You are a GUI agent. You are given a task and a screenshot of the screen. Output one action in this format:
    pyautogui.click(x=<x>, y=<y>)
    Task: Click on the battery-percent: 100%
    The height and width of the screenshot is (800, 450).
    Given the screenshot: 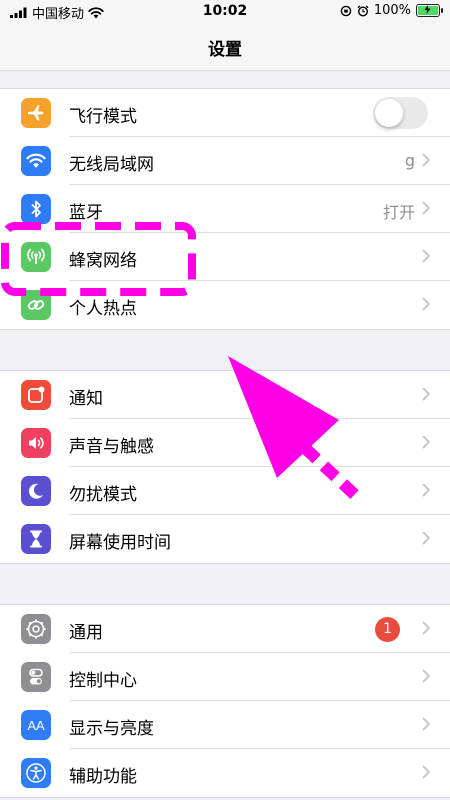 What is the action you would take?
    pyautogui.click(x=392, y=10)
    